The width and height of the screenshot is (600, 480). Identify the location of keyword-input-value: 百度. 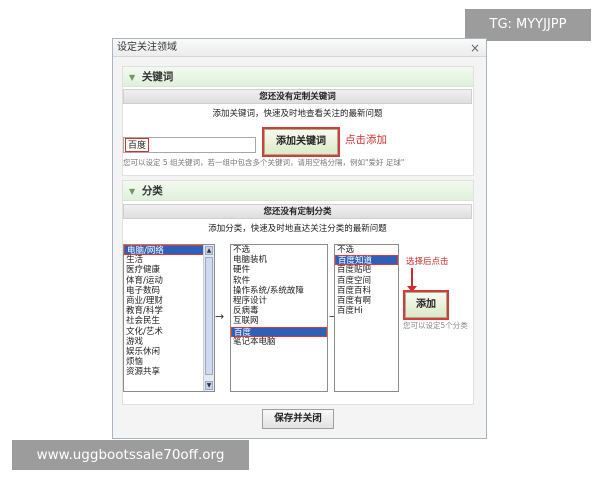
(137, 145).